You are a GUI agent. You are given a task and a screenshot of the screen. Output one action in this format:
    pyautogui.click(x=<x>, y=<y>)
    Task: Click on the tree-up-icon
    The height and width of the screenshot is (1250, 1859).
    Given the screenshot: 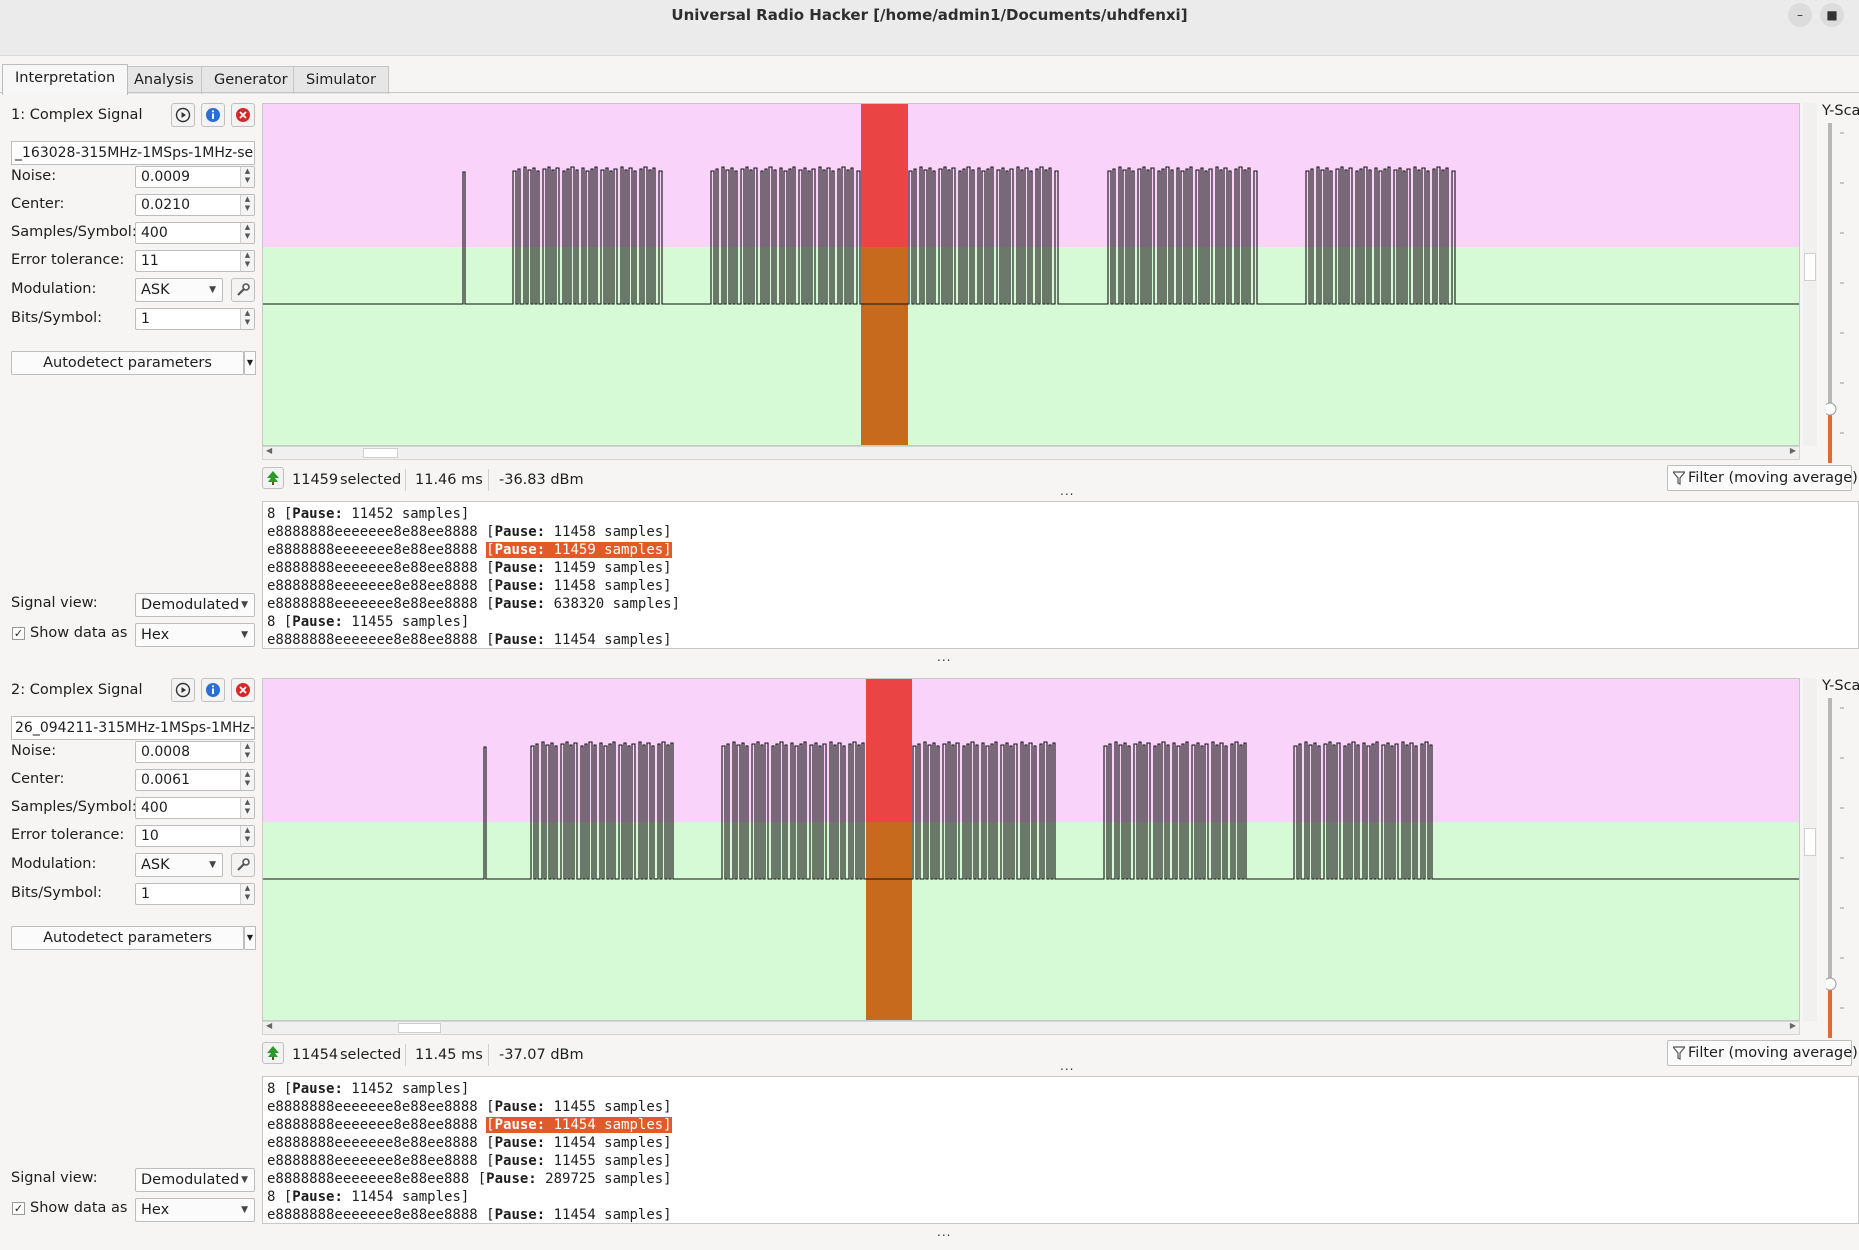 What is the action you would take?
    pyautogui.click(x=273, y=478)
    